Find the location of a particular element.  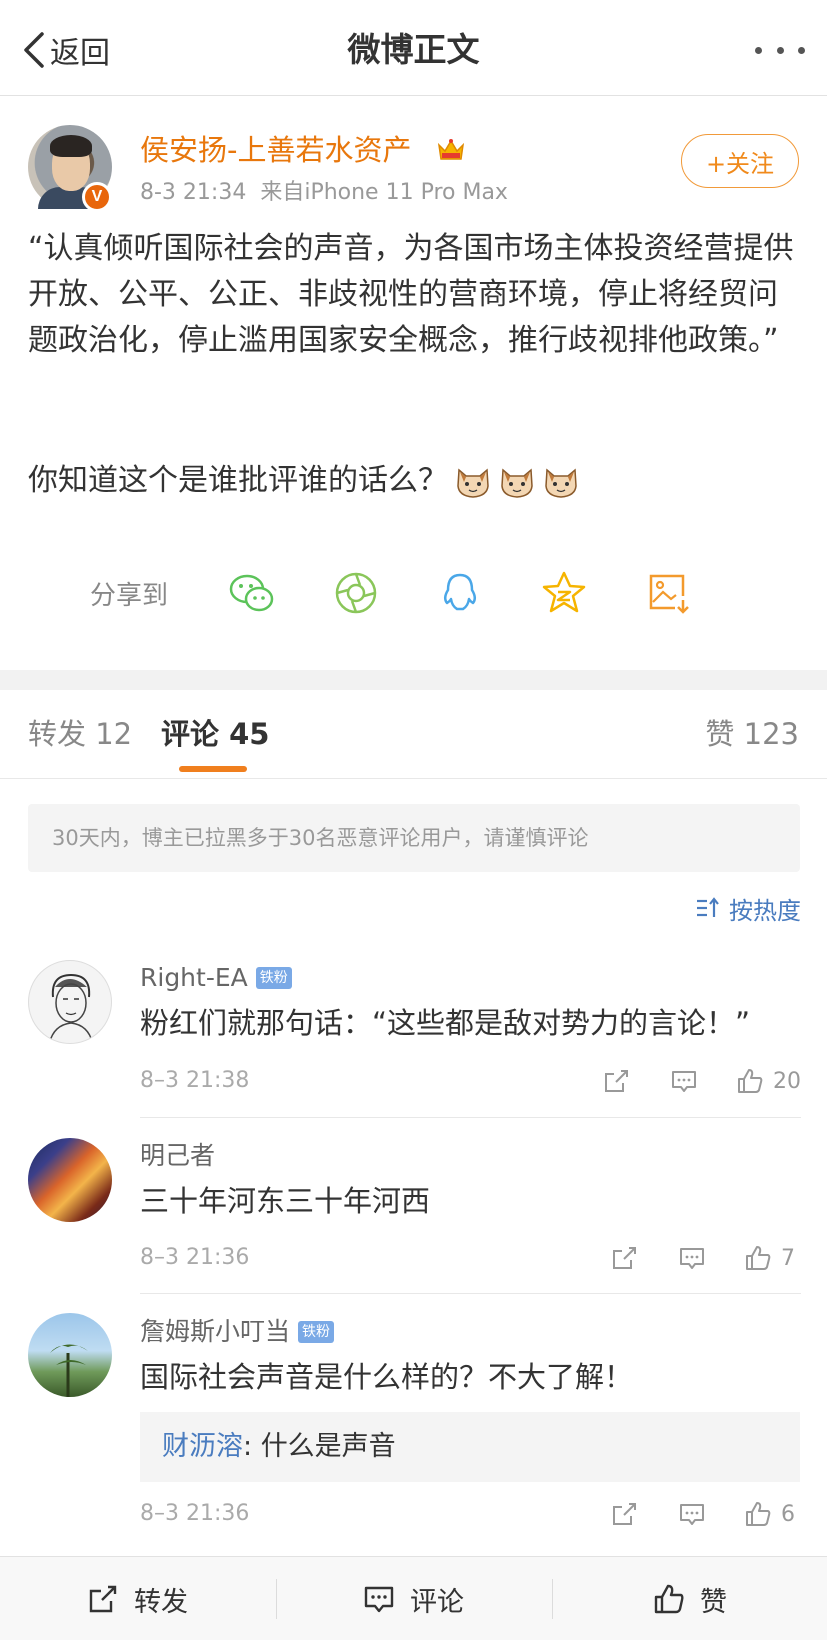

comment-text: 国际社会声音是什么样的？不大了解！ is located at coordinates (387, 1377).